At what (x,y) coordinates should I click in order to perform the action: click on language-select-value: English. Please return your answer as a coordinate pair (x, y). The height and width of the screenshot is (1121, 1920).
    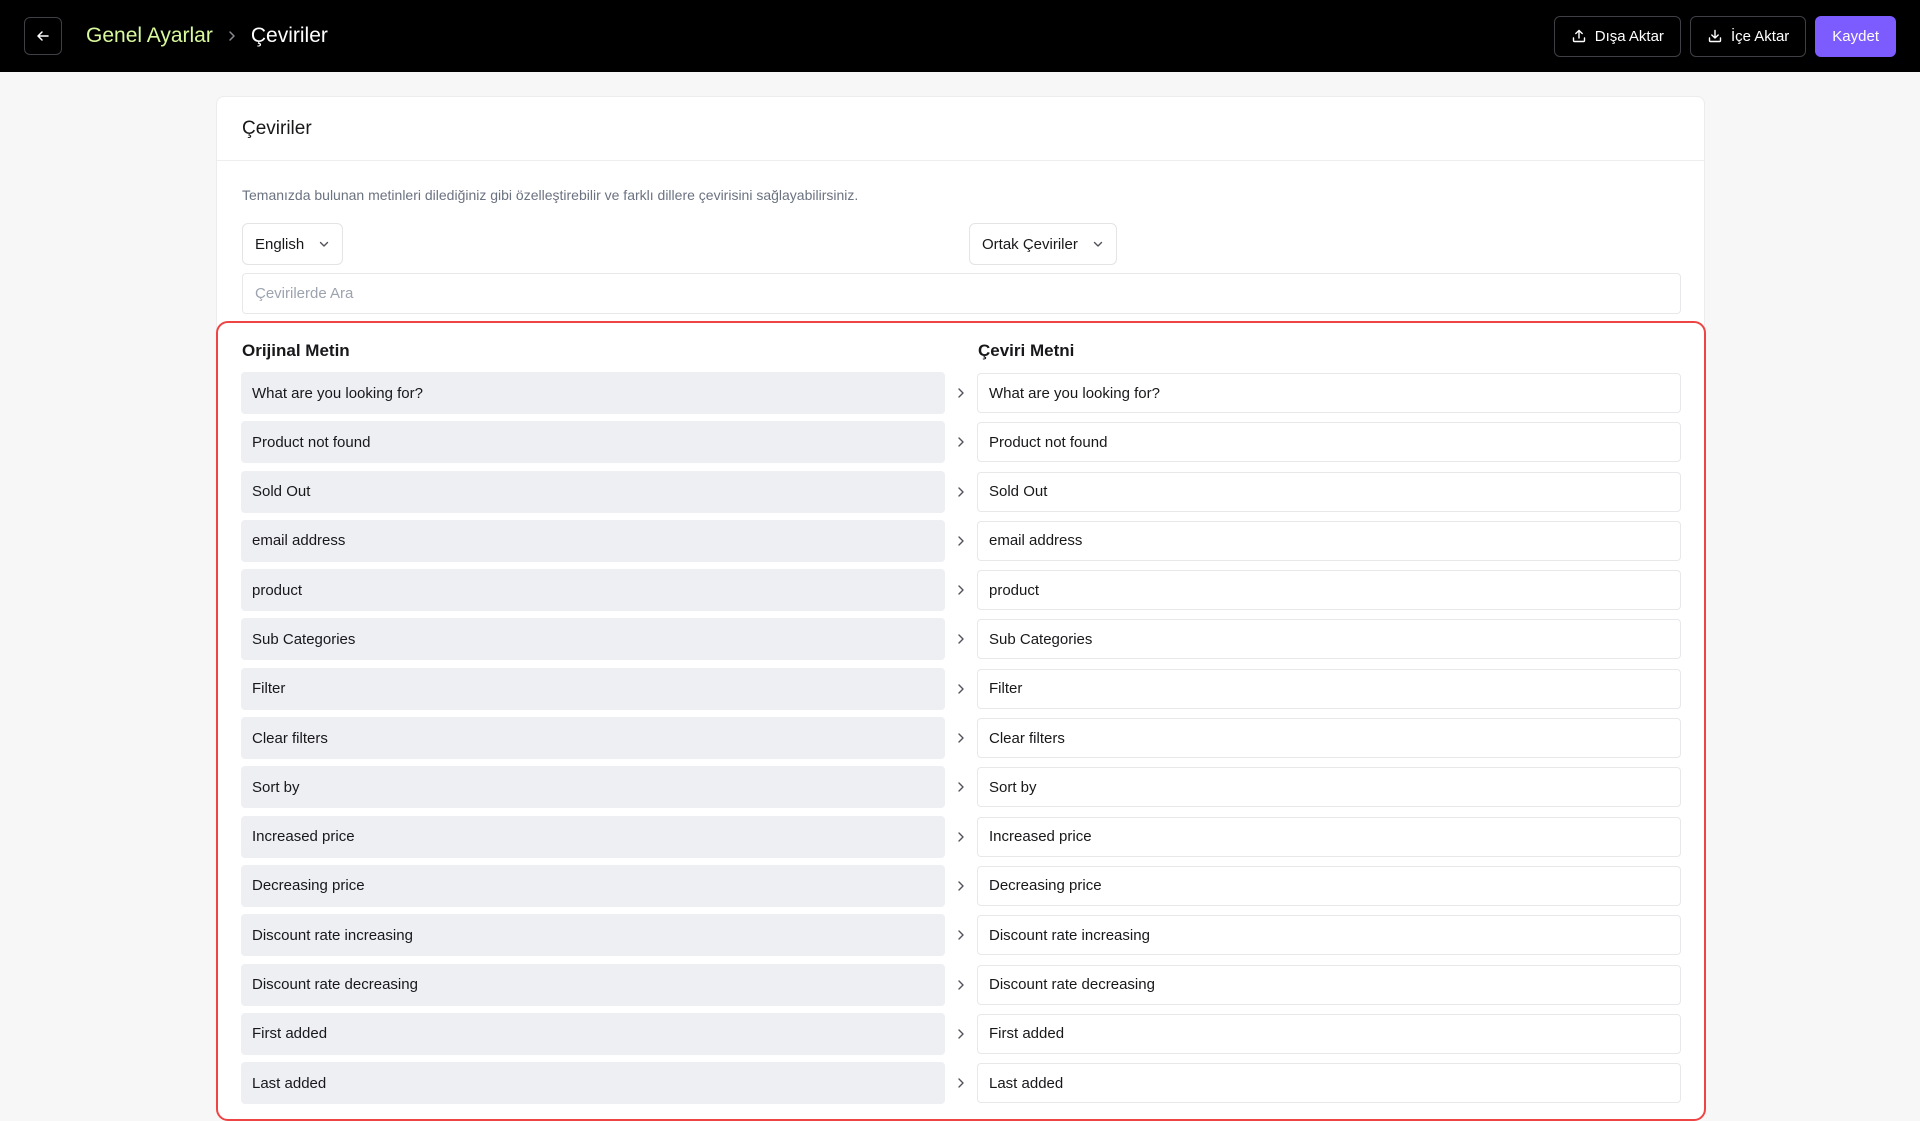
    Looking at the image, I should click on (280, 244).